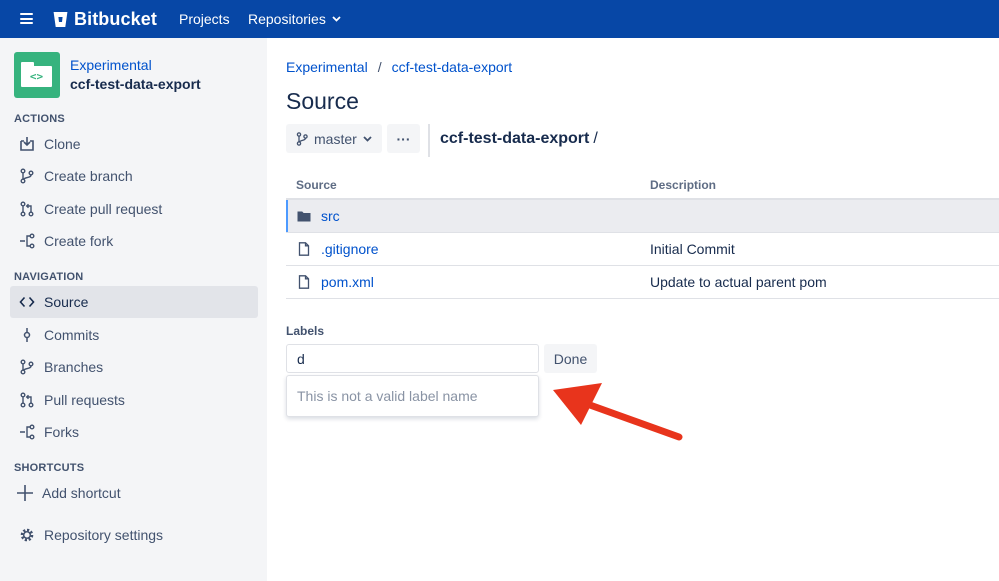  Describe the element at coordinates (642, 216) in the screenshot. I see `table-row: src` at that location.